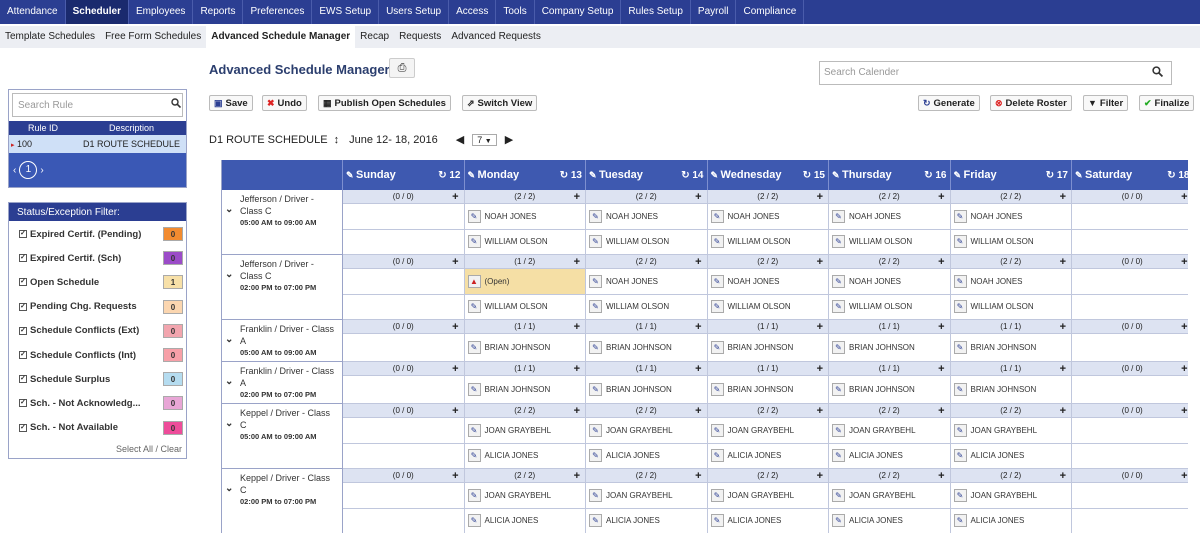  What do you see at coordinates (1011, 175) in the screenshot?
I see `day-header-friday: ✎ Friday ↻ 17` at bounding box center [1011, 175].